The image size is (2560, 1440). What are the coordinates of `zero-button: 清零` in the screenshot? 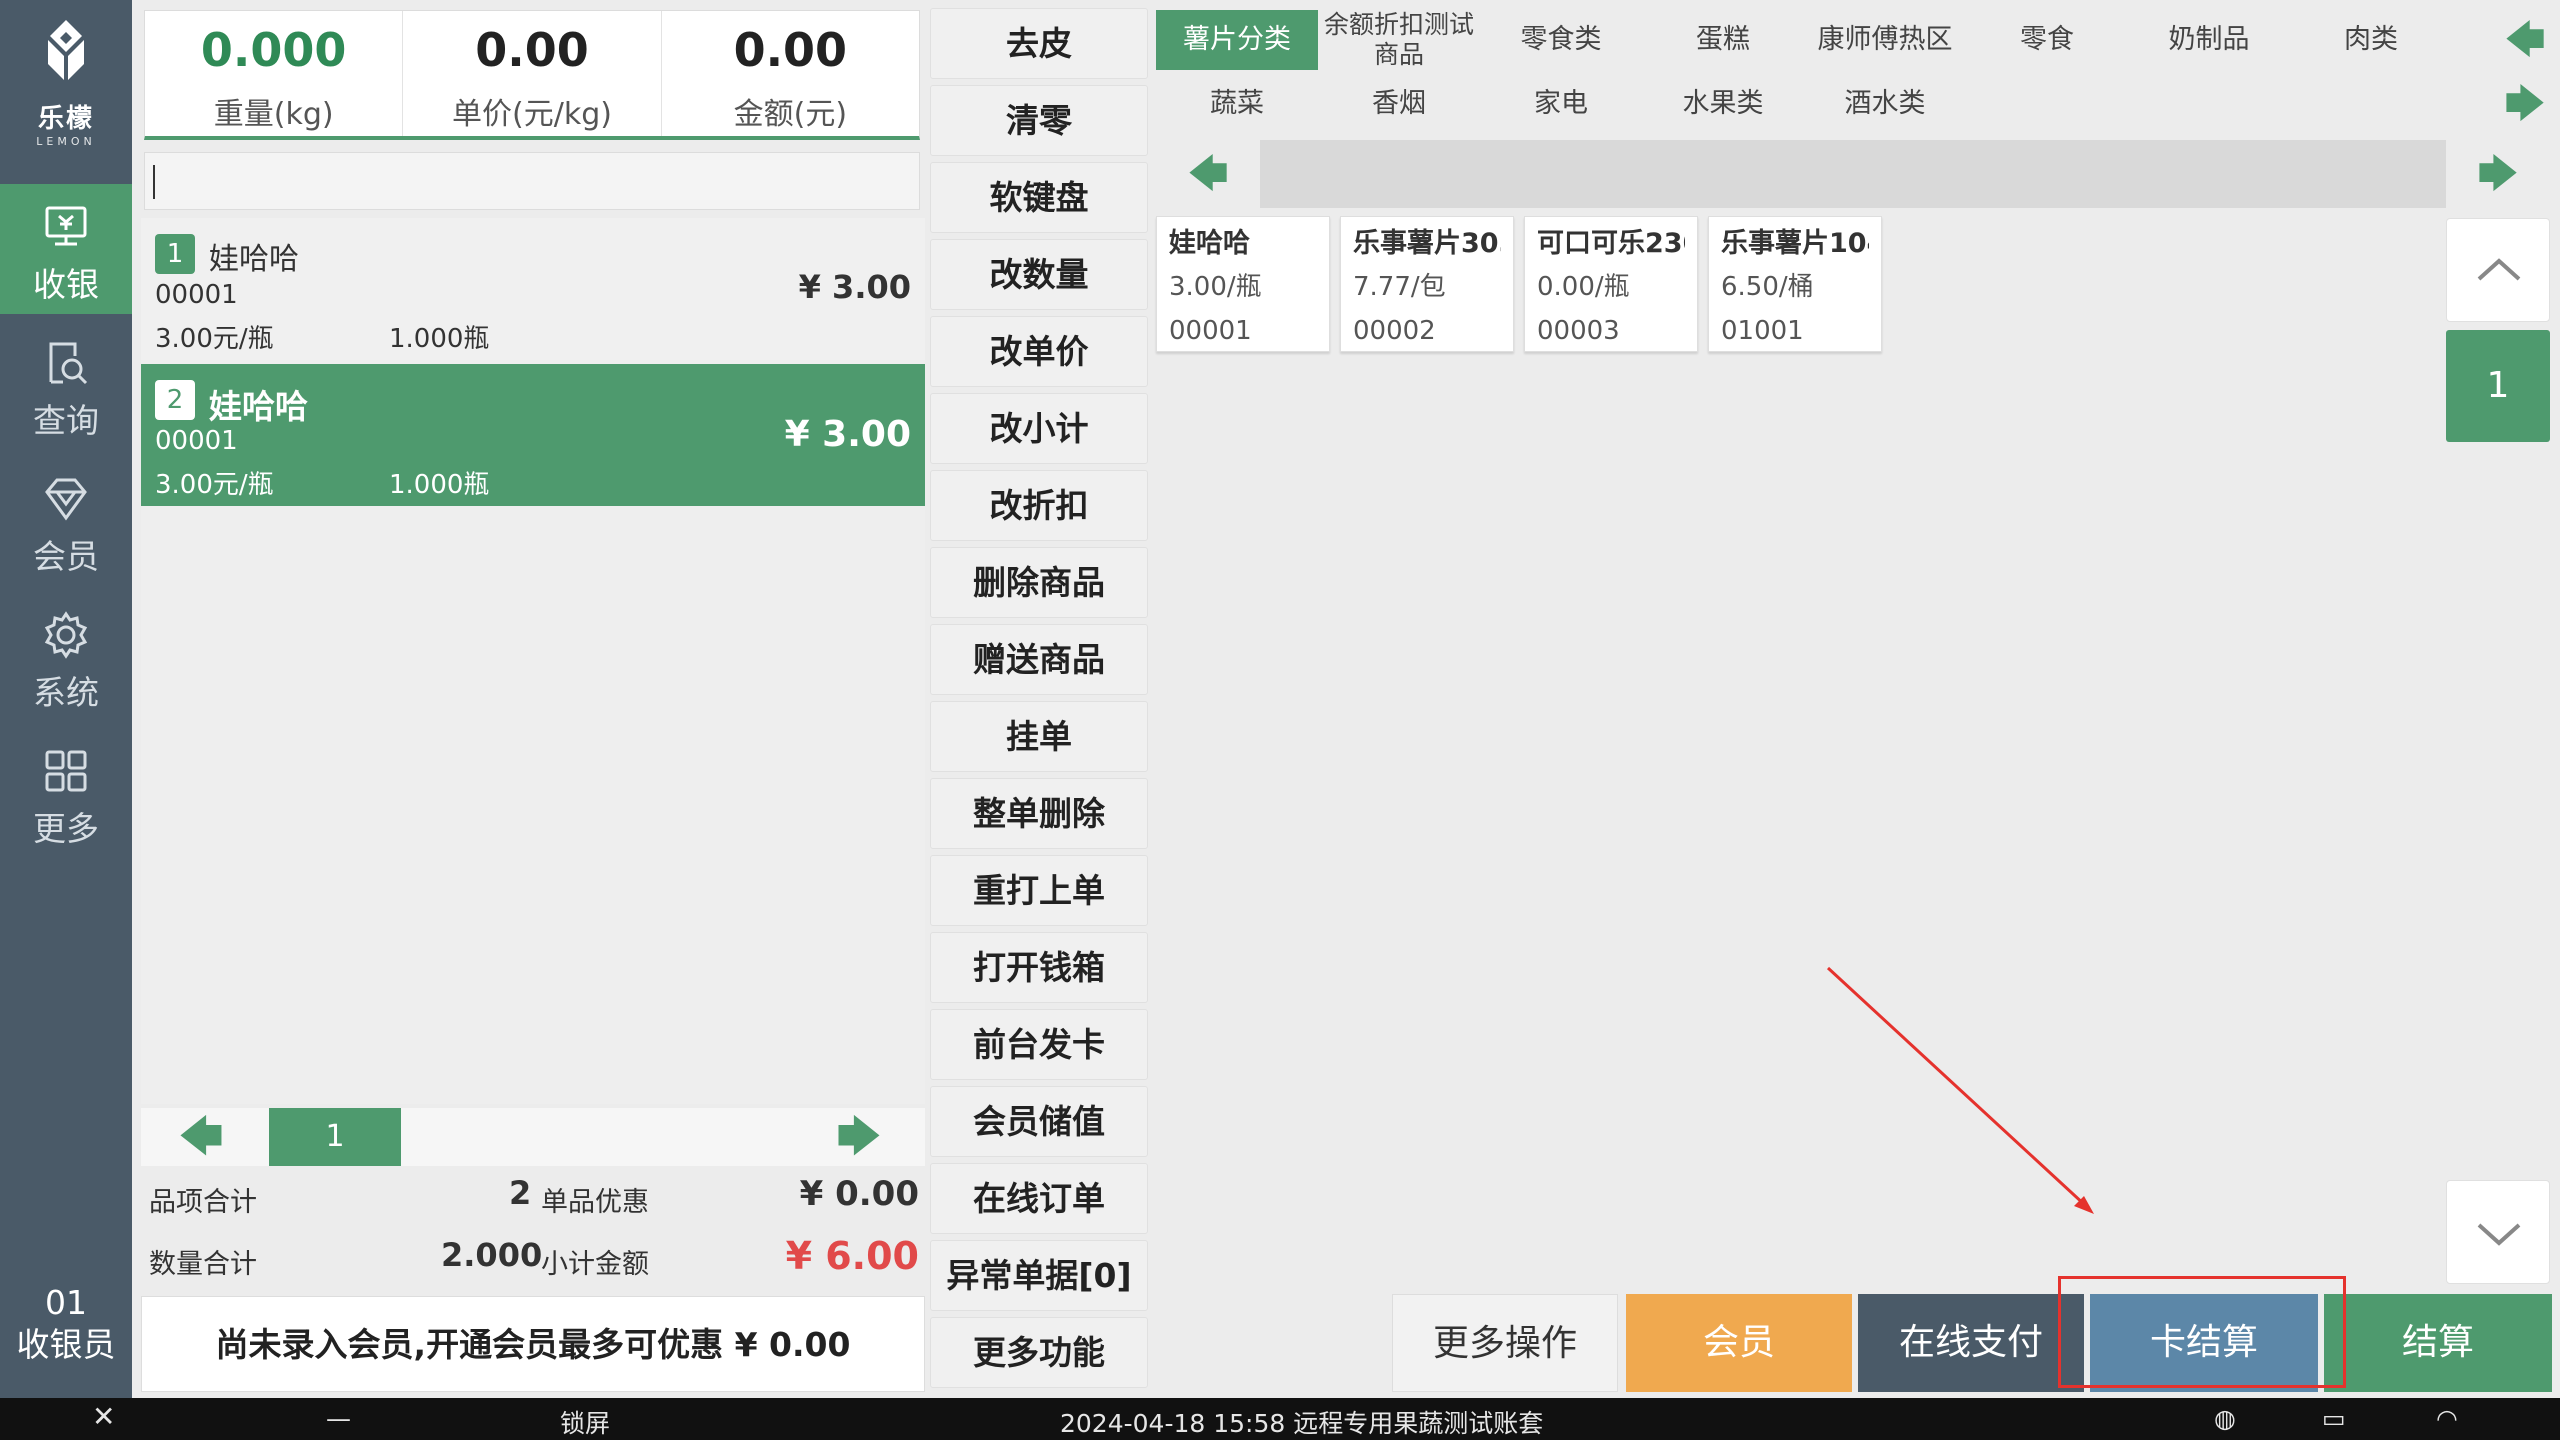 It's located at (1039, 120).